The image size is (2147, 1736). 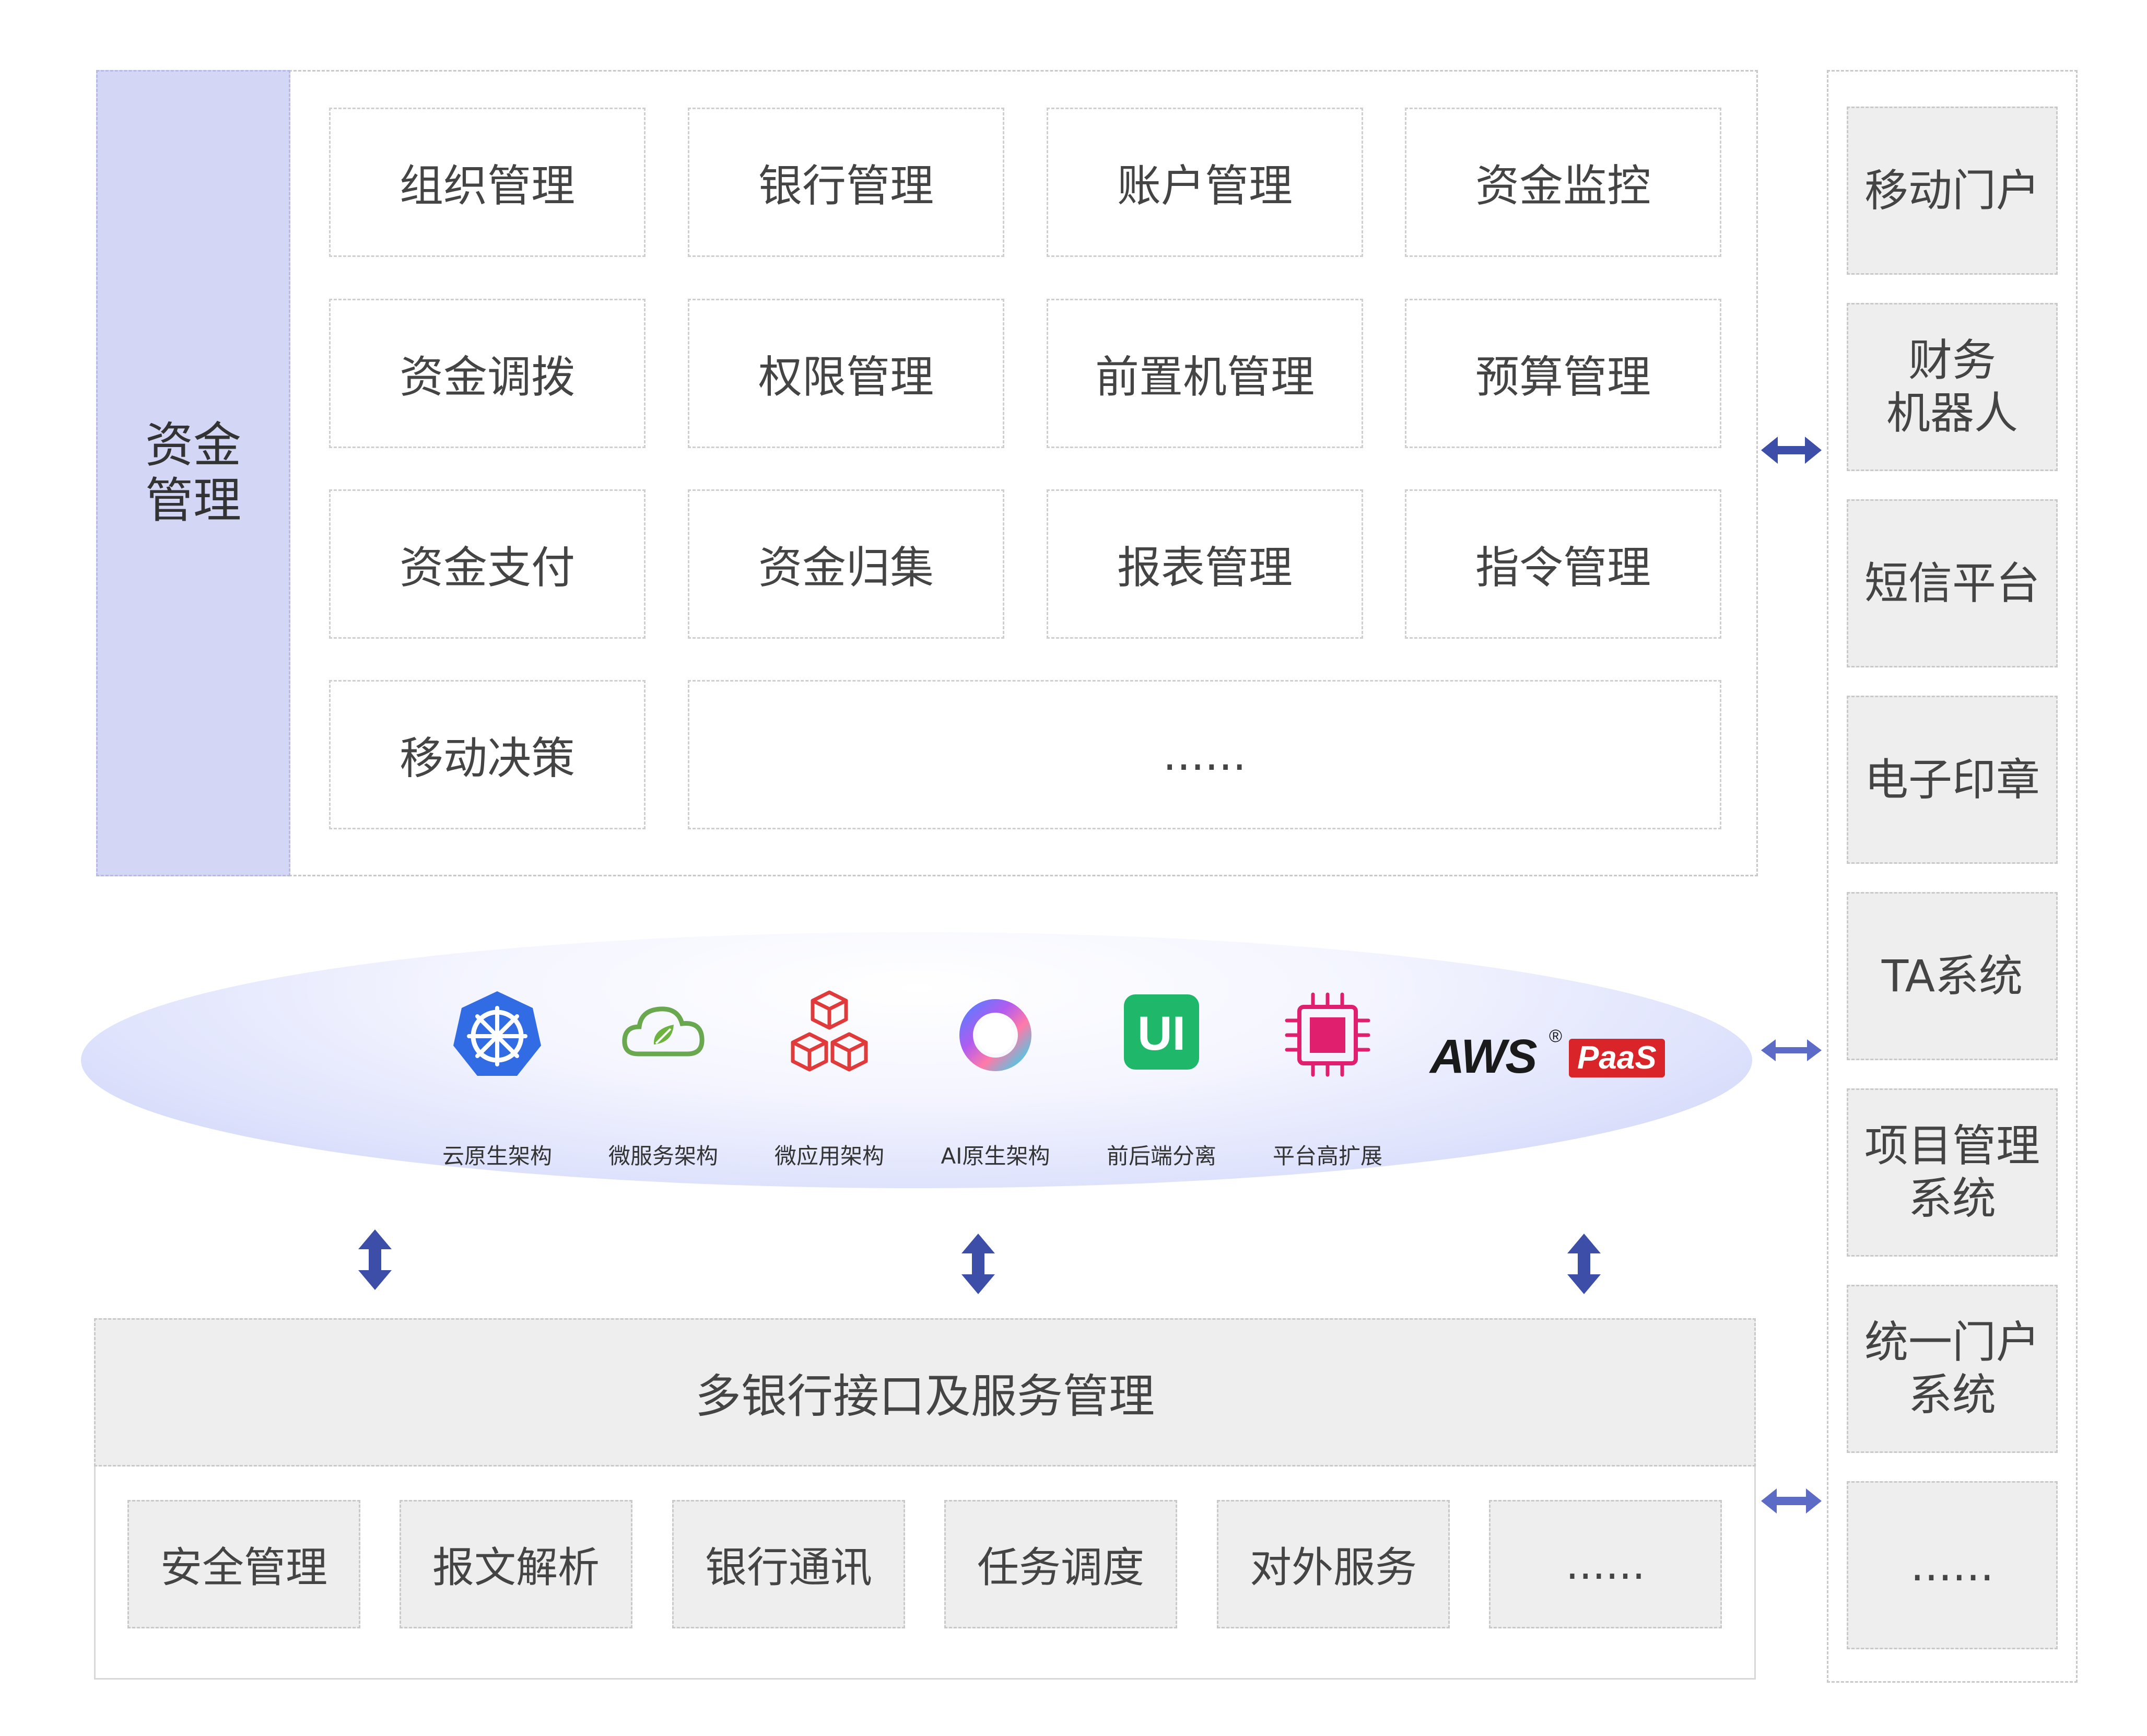 I want to click on aws-paas-logo: AWS ® PaaS, so click(x=1555, y=1057).